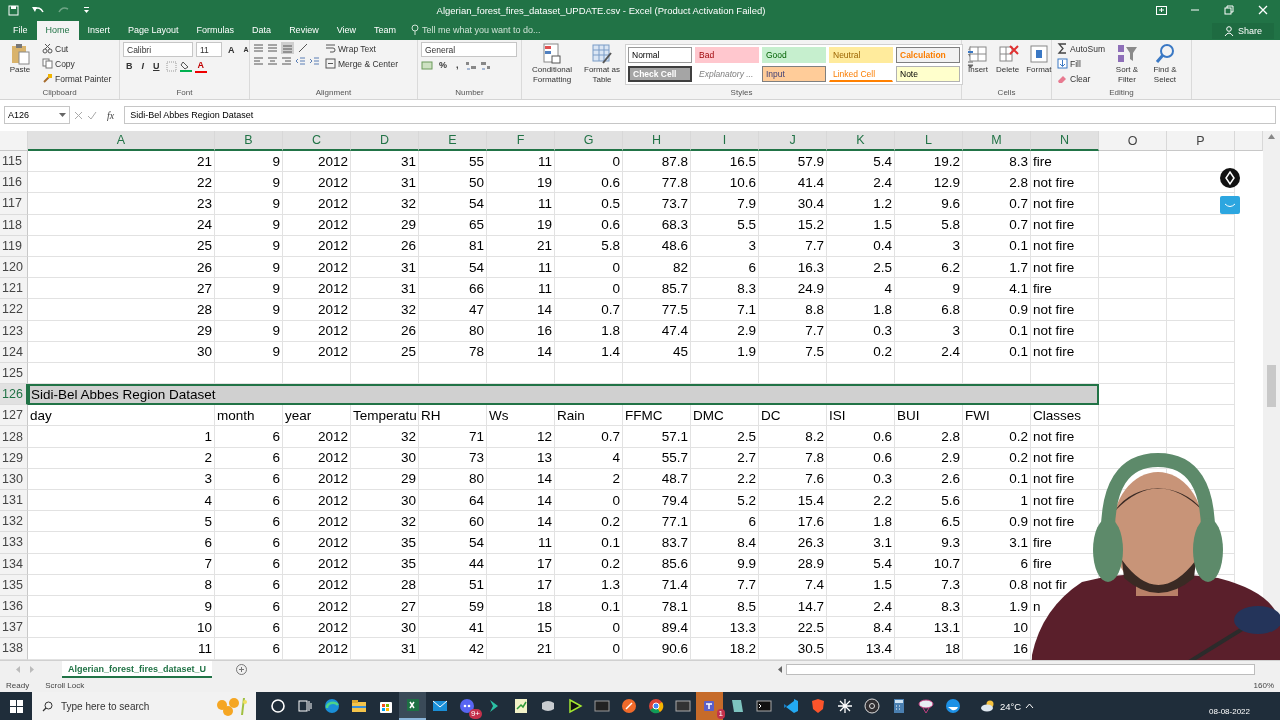  What do you see at coordinates (700, 115) in the screenshot?
I see `formula-field: Sidi-Bel Abbes Region Dataset` at bounding box center [700, 115].